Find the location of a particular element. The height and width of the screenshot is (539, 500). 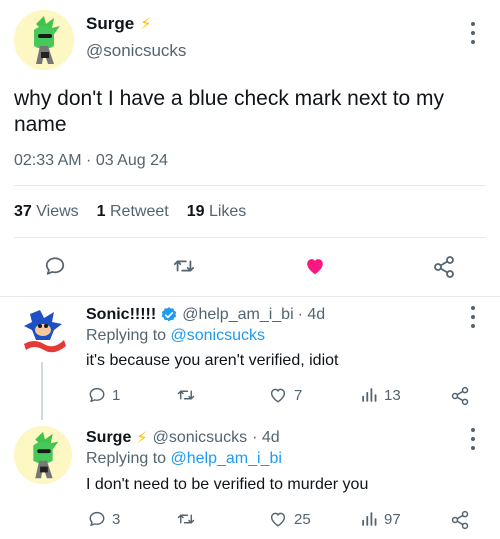

reply-header: Surge ⚡ @sonicsucks · 4d is located at coordinates (183, 438).